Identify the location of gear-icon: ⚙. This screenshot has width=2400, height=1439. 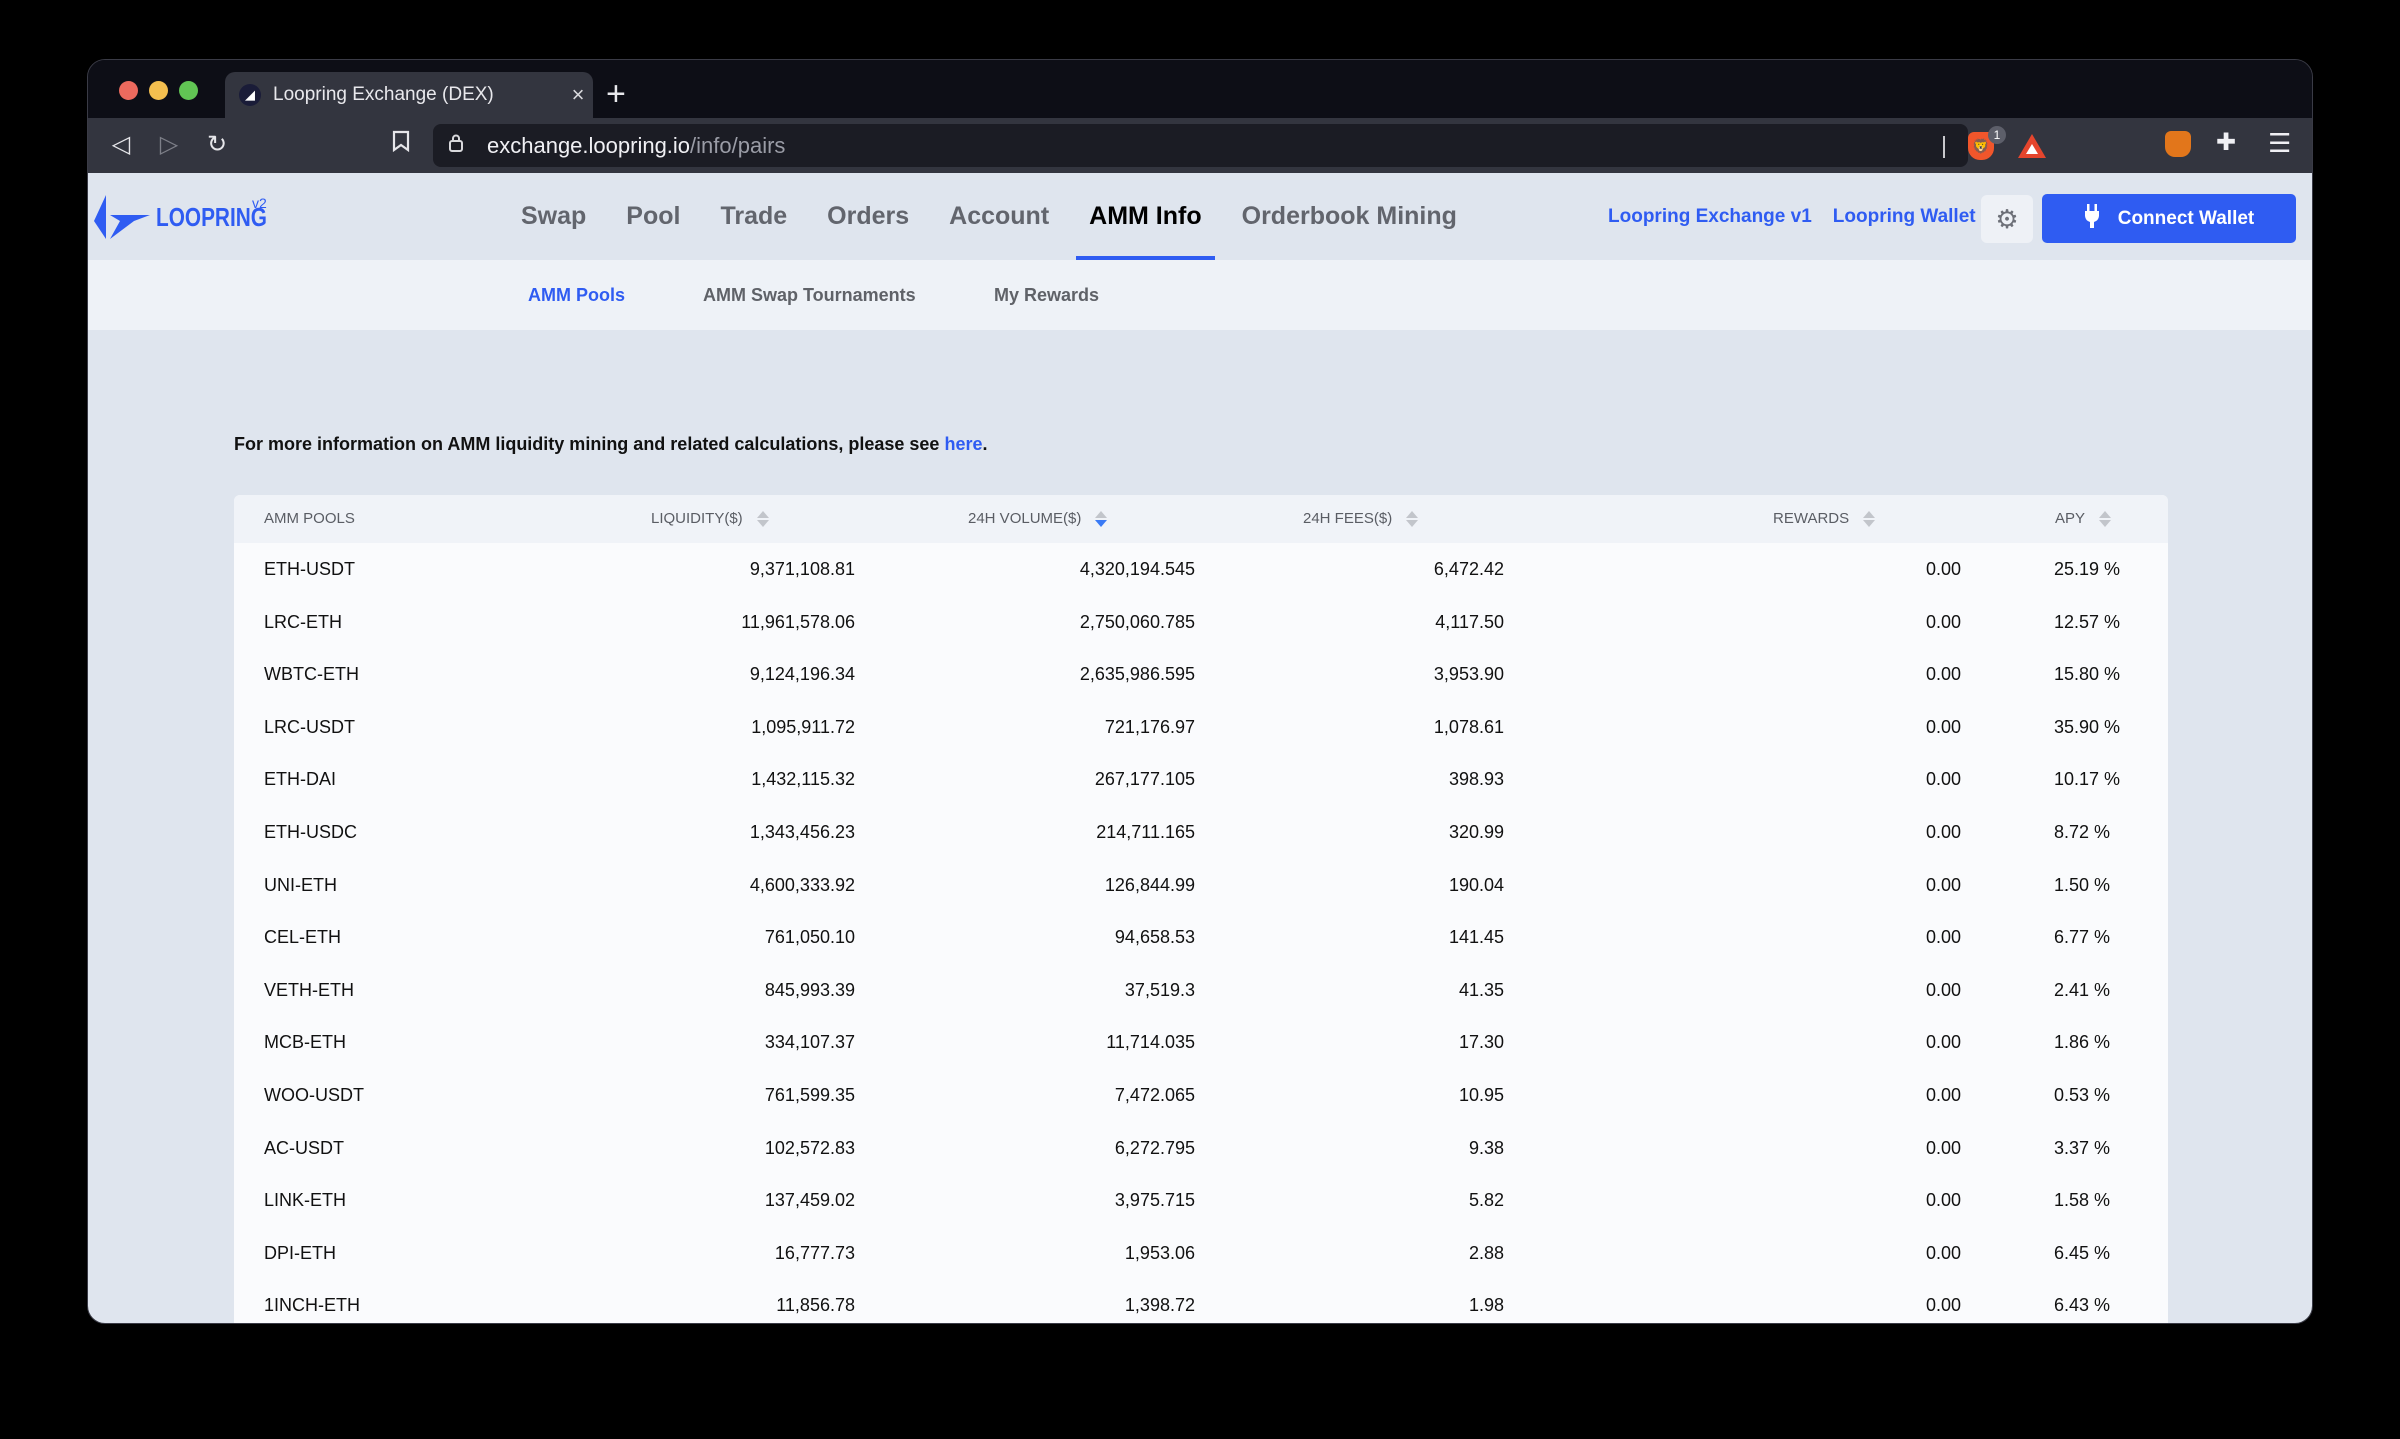
(2007, 218).